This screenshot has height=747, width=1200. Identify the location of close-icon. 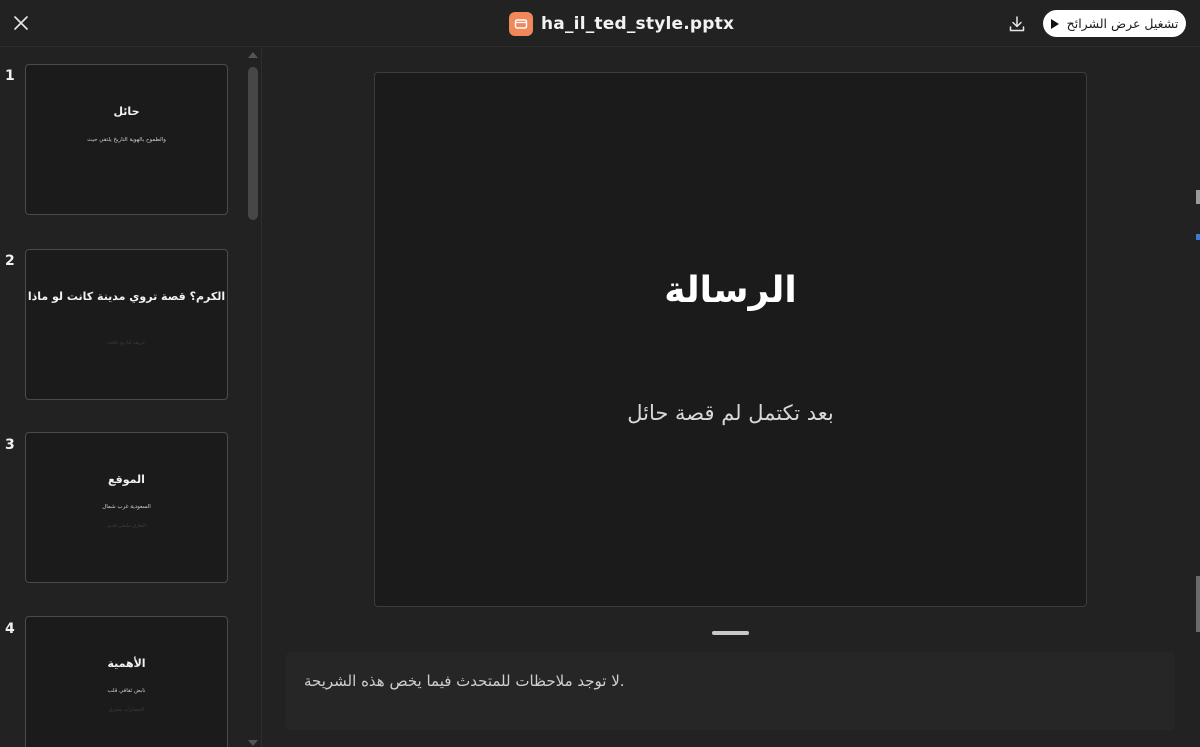
(21, 23).